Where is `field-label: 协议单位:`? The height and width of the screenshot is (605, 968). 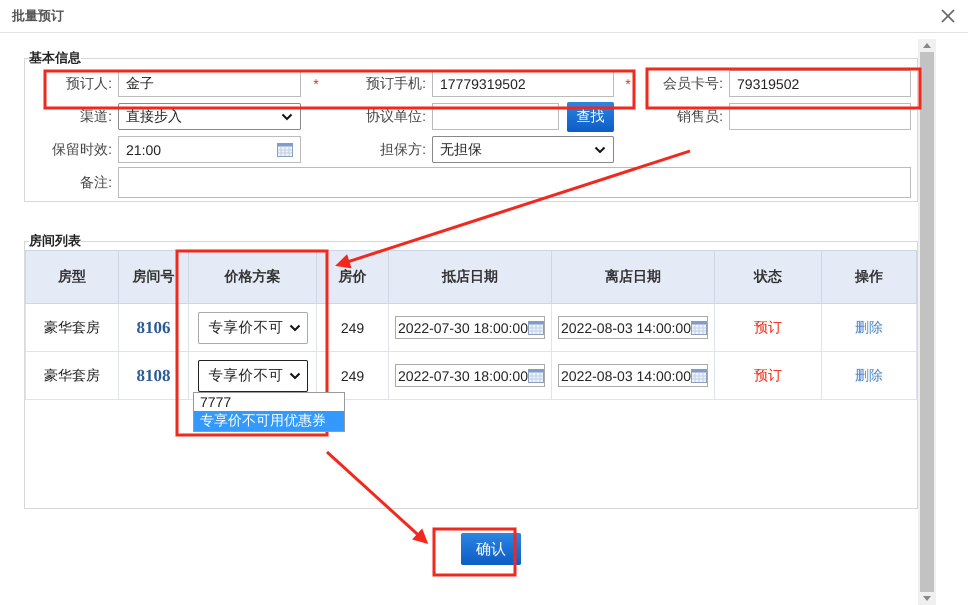
field-label: 协议单位: is located at coordinates (396, 117).